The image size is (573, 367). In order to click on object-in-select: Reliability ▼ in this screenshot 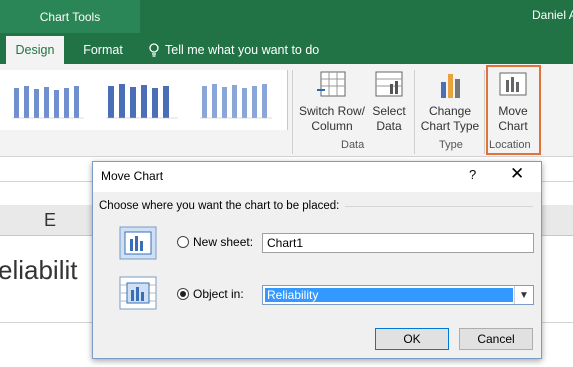, I will do `click(398, 295)`.